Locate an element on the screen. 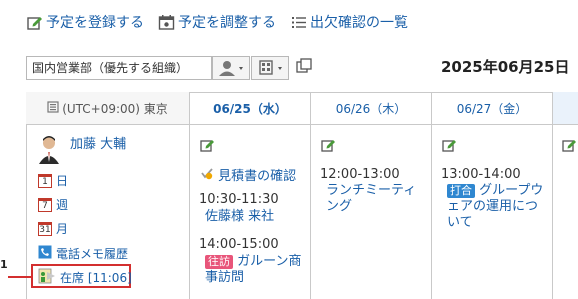 The width and height of the screenshot is (578, 299). calendar-month-icon: 31 is located at coordinates (45, 228).